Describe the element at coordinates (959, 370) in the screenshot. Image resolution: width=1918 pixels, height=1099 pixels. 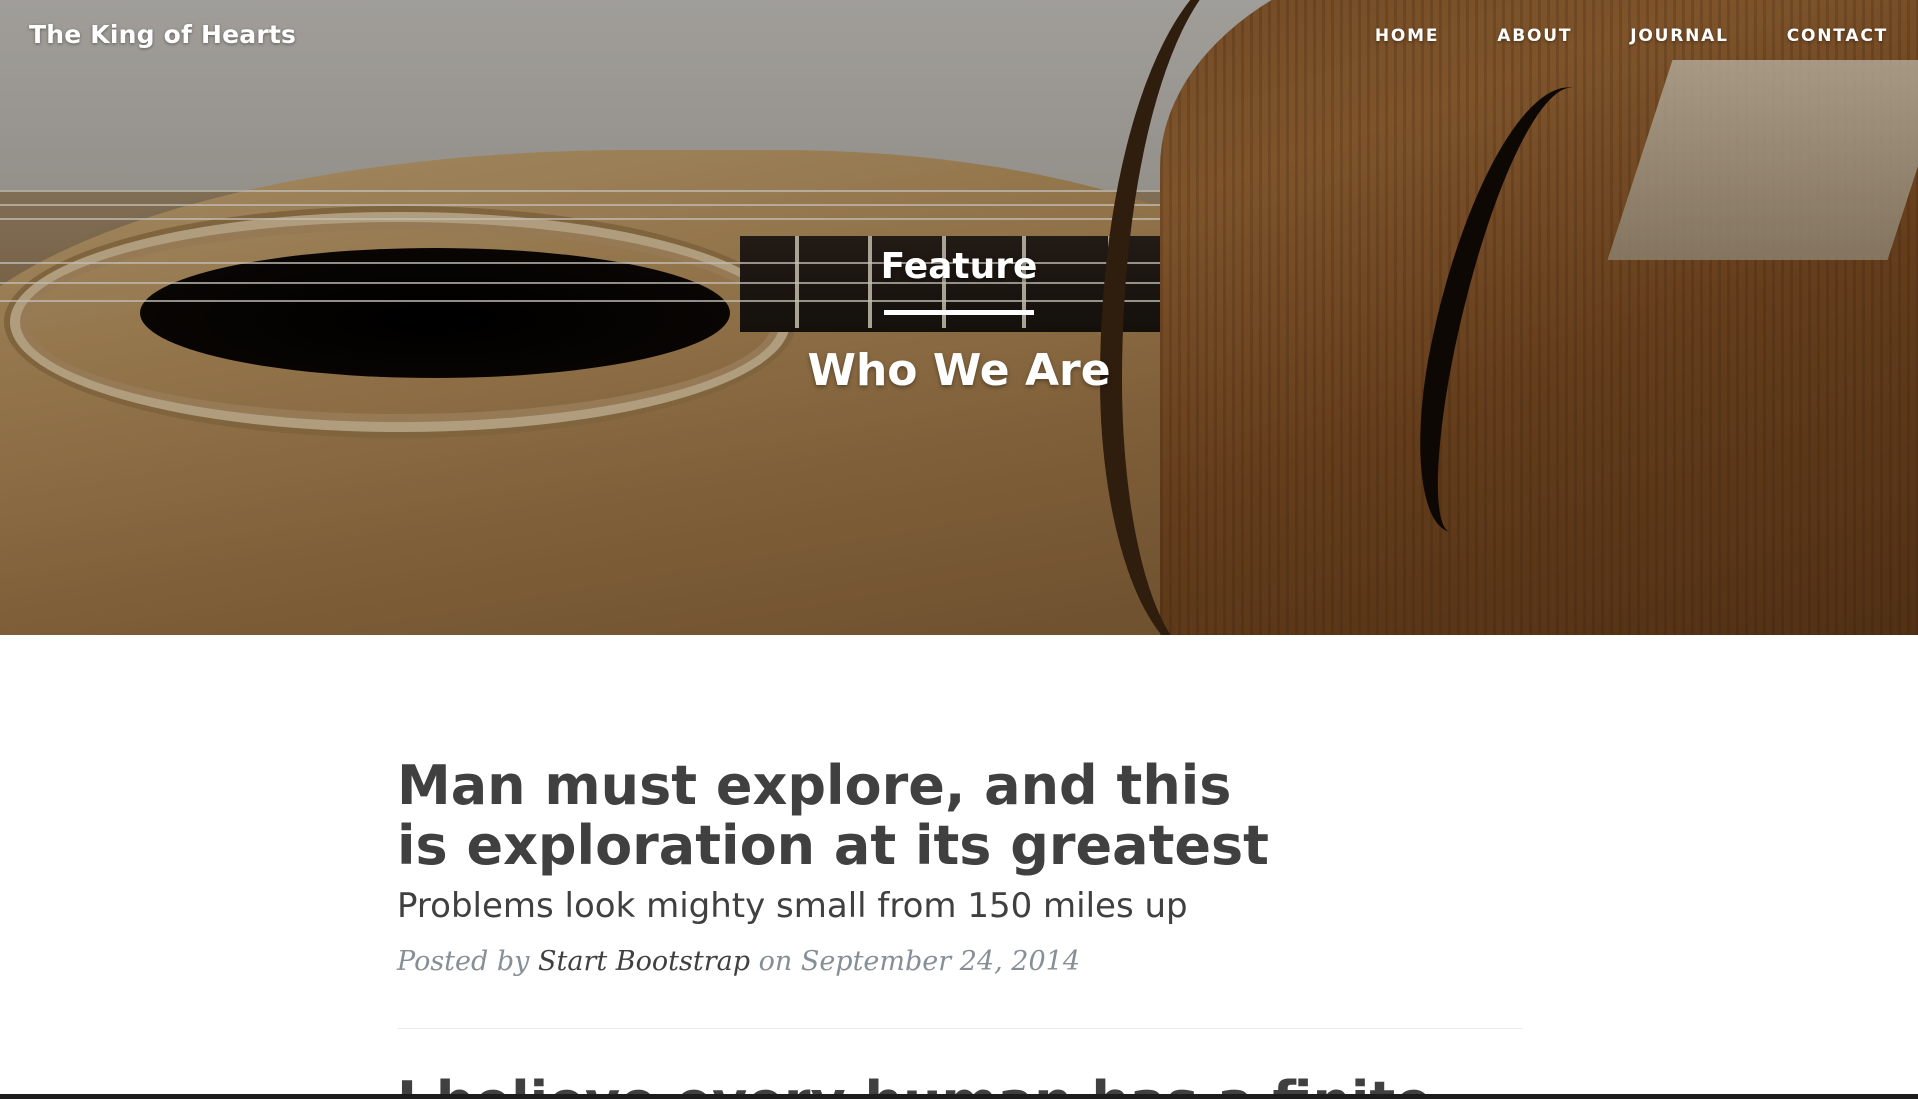
I see `hero-subheading: Who We Are` at that location.